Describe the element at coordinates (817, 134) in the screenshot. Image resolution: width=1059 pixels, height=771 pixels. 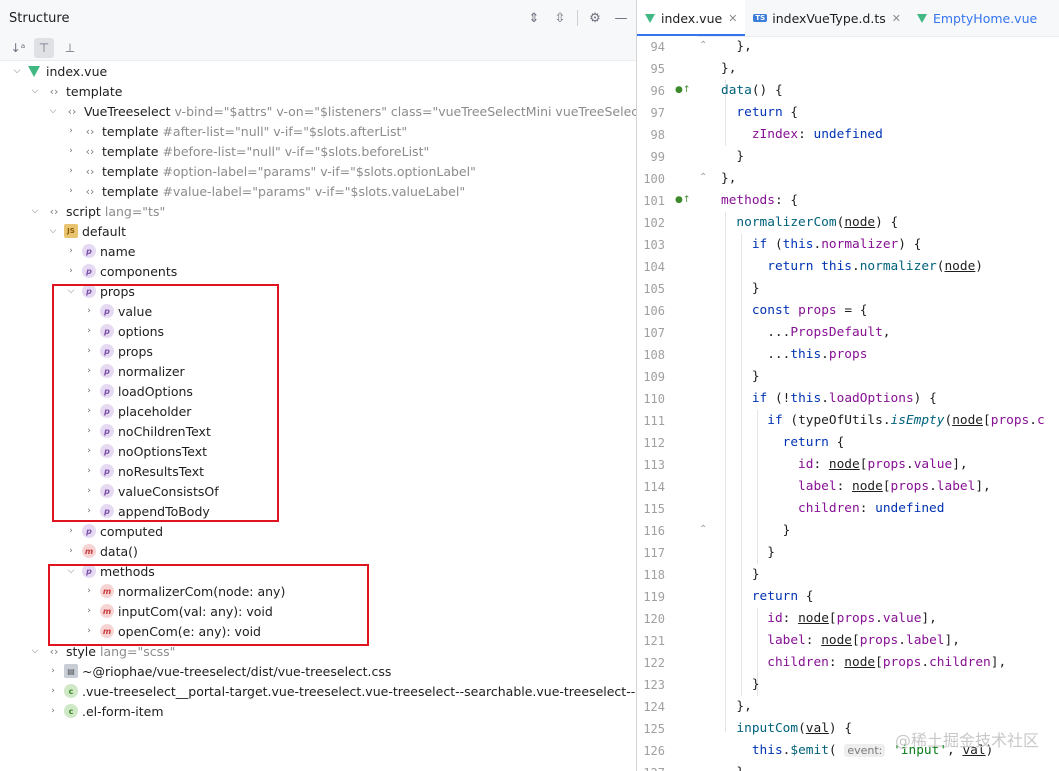
I see `code-line: zIndex: undefined` at that location.